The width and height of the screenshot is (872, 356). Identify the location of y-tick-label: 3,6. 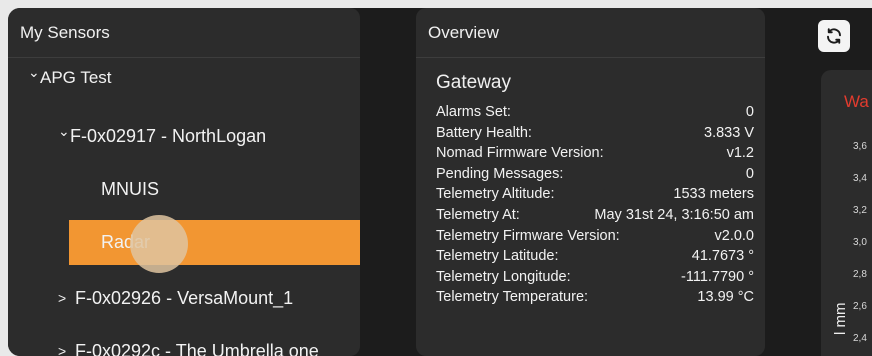
(860, 146).